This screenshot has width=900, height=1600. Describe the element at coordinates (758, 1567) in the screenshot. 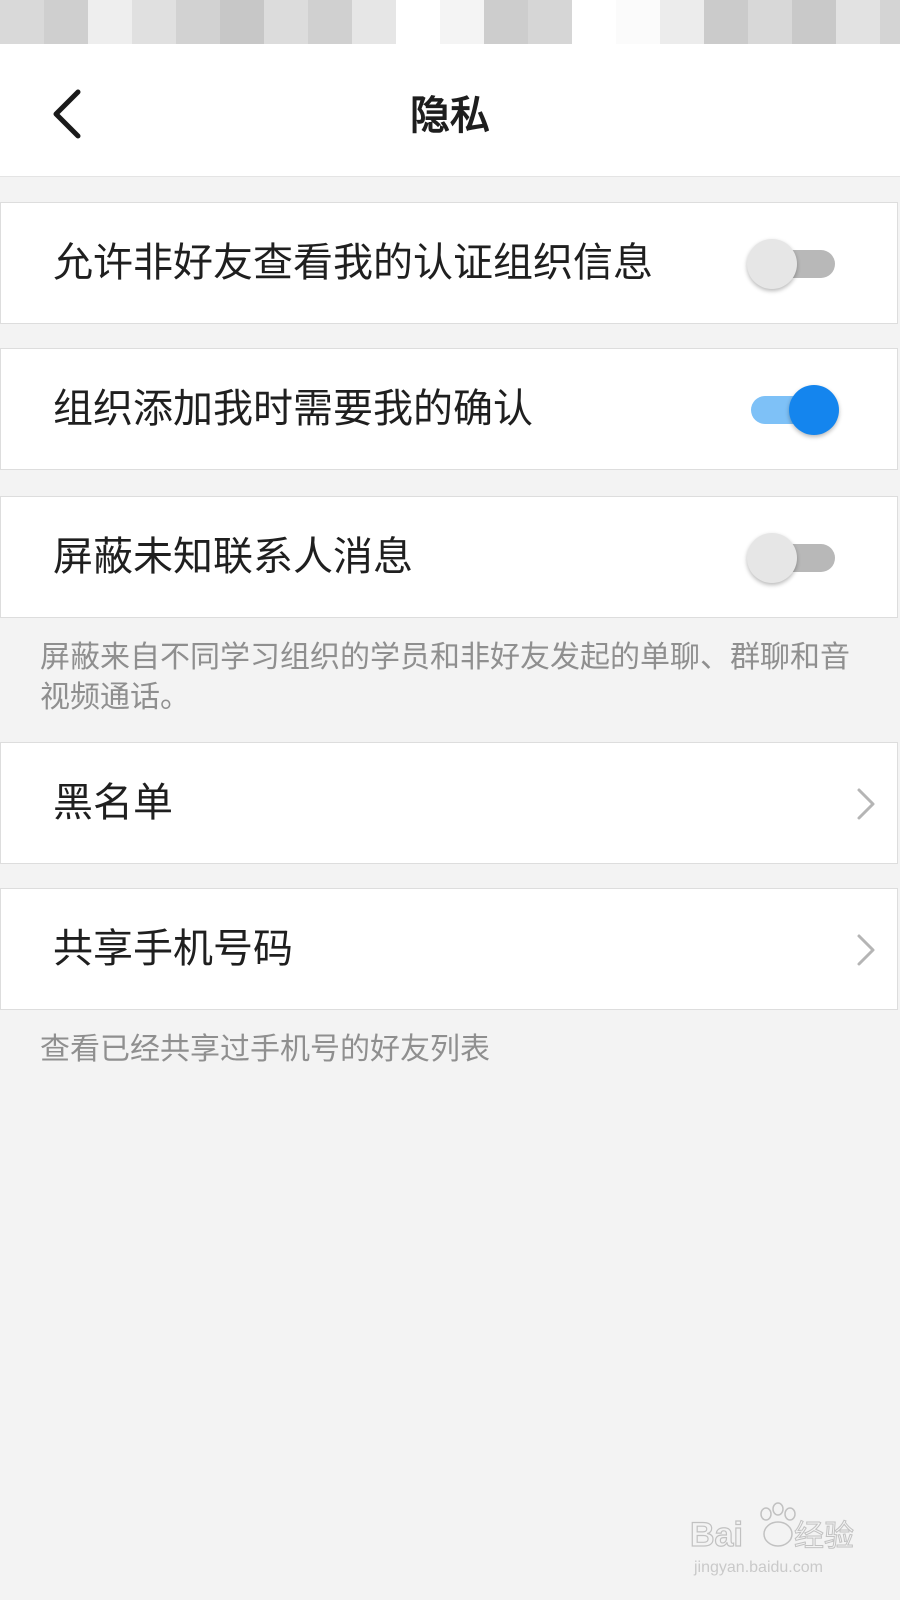

I see `svg-text: jingyan.baidu.com` at that location.